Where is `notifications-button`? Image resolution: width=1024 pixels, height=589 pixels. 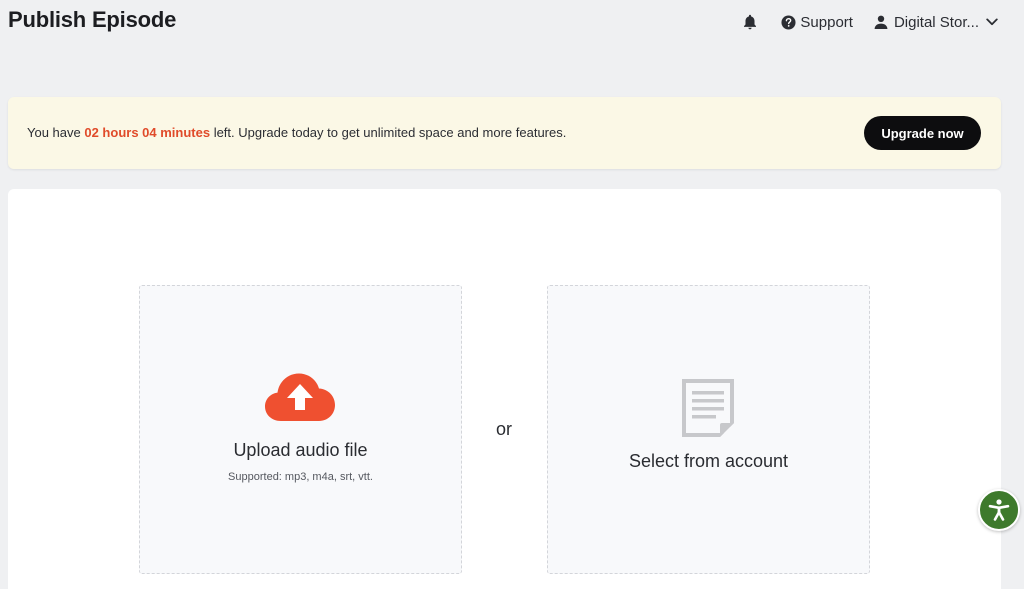
notifications-button is located at coordinates (751, 22).